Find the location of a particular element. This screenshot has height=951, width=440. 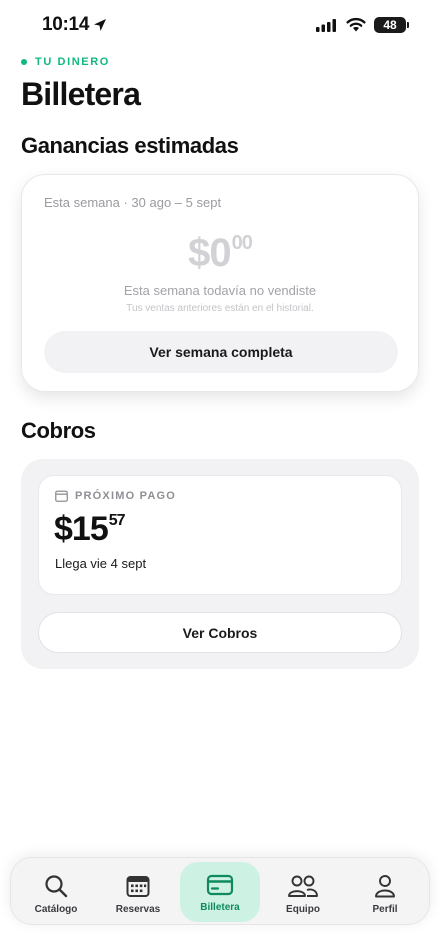

tab-reservas-label: Reservas is located at coordinates (138, 909).